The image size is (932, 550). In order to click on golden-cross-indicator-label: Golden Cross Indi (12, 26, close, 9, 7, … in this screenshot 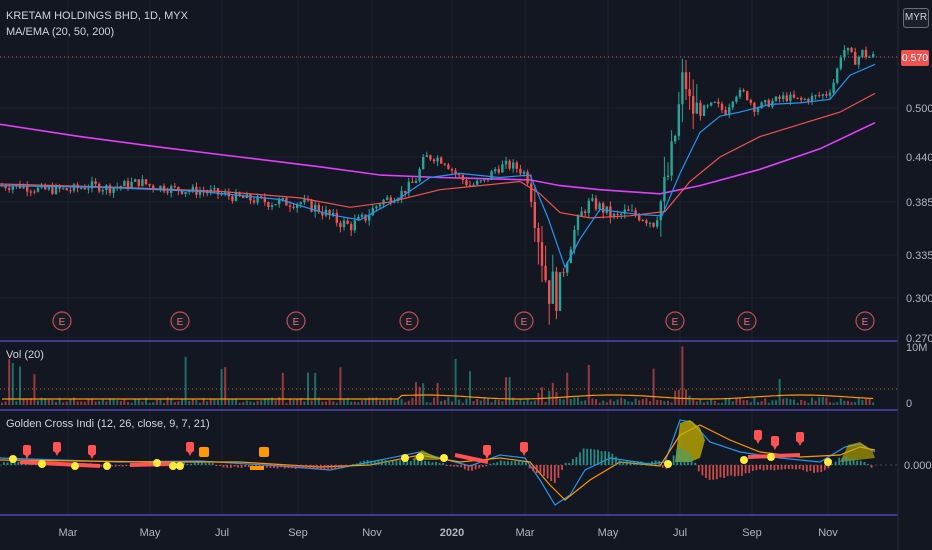, I will do `click(108, 424)`.